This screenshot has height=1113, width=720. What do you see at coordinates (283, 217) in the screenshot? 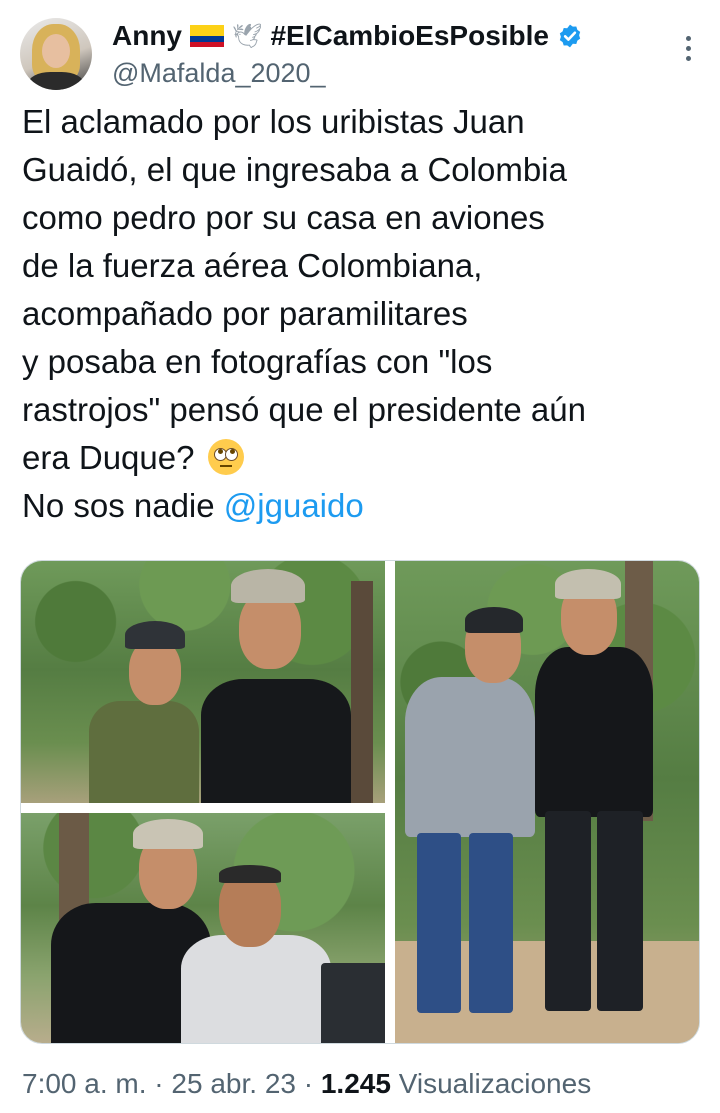
I see `tweet-text-line: como pedro por su casa en aviones` at bounding box center [283, 217].